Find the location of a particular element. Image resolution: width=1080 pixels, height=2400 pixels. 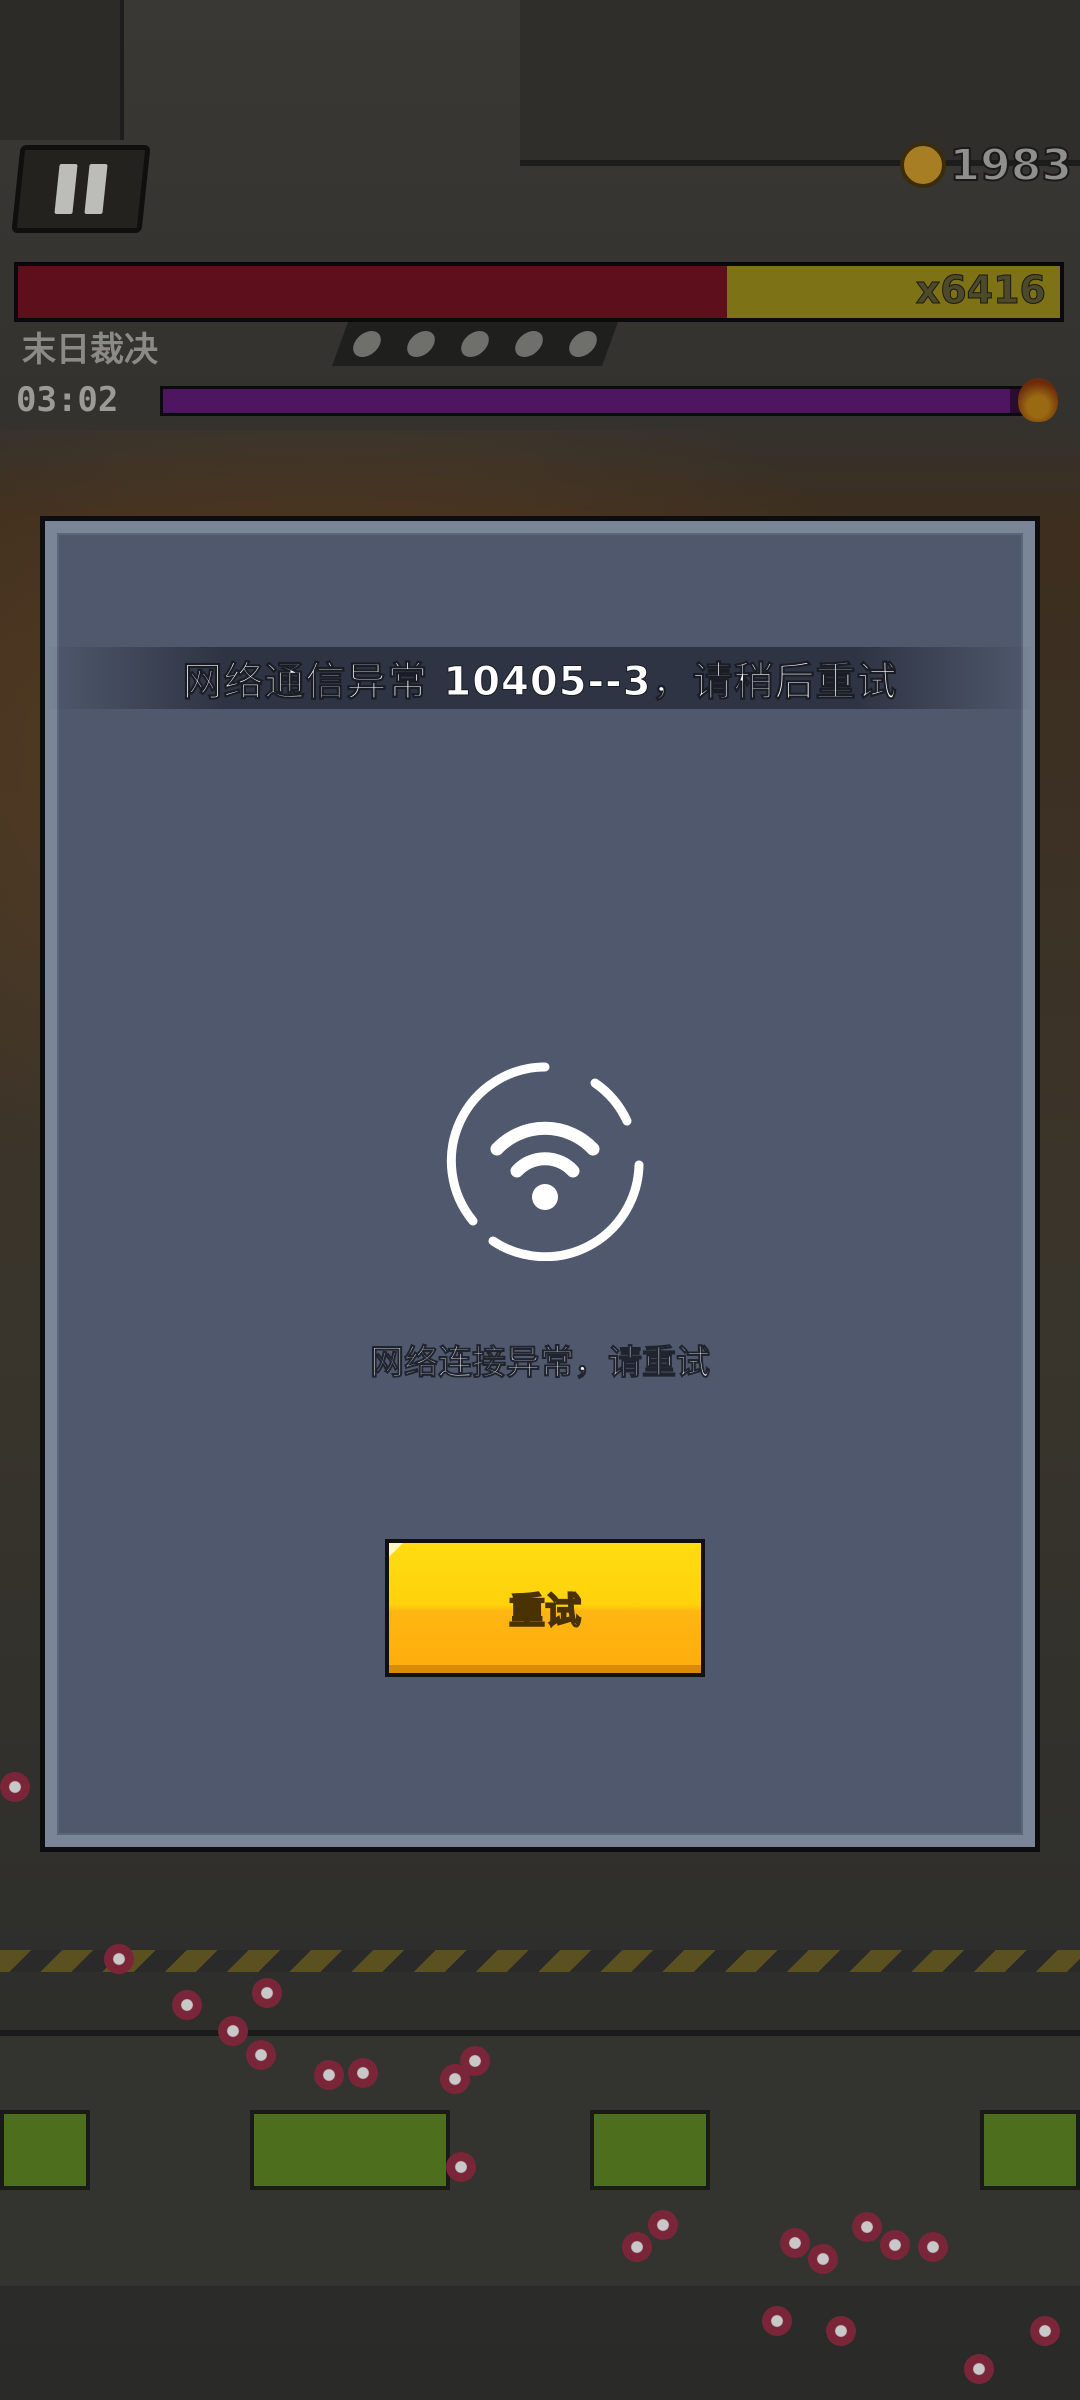

boss-skill-strip is located at coordinates (475, 344).